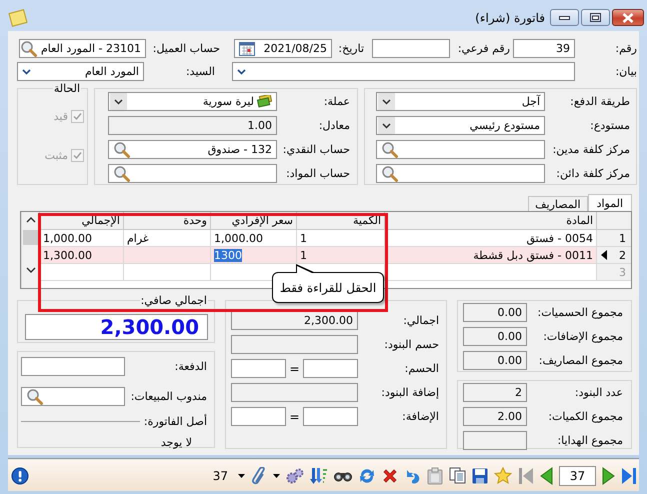 The width and height of the screenshot is (647, 494). Describe the element at coordinates (403, 71) in the screenshot. I see `dropdown` at that location.